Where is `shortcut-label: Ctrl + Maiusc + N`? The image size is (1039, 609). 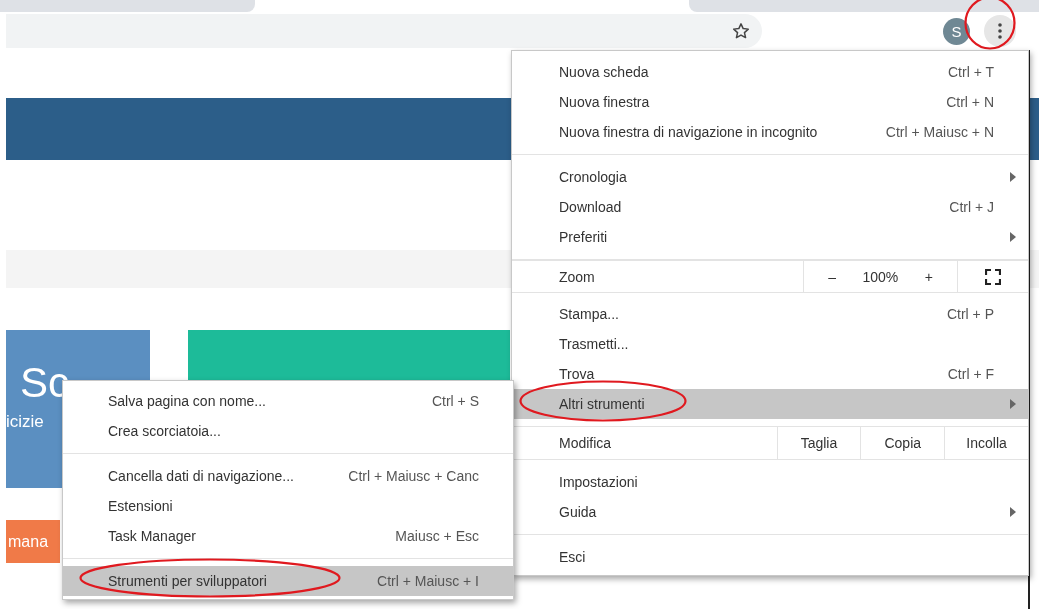 shortcut-label: Ctrl + Maiusc + N is located at coordinates (939, 132).